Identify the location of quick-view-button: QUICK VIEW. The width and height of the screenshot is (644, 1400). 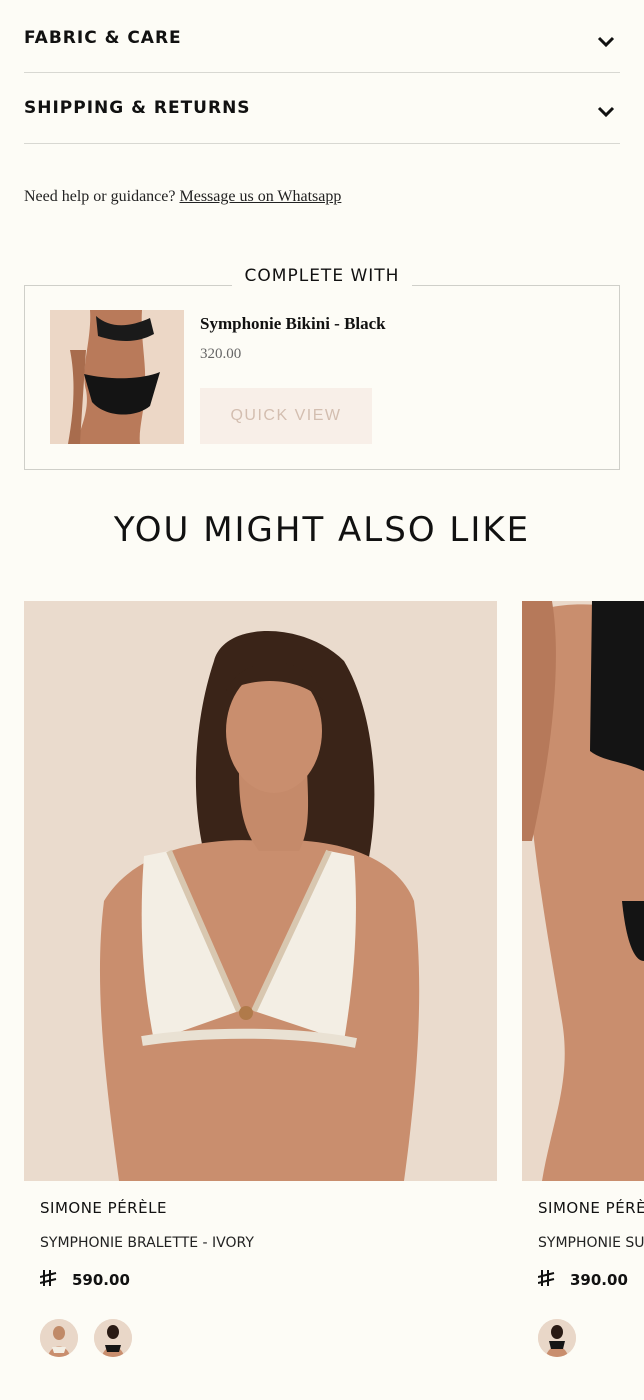
(286, 416).